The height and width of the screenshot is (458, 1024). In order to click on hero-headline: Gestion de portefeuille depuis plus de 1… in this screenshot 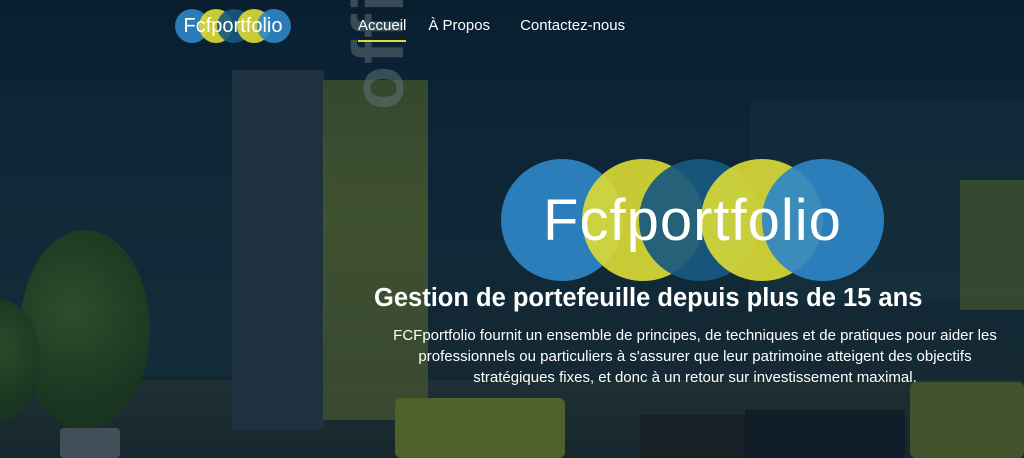, I will do `click(648, 298)`.